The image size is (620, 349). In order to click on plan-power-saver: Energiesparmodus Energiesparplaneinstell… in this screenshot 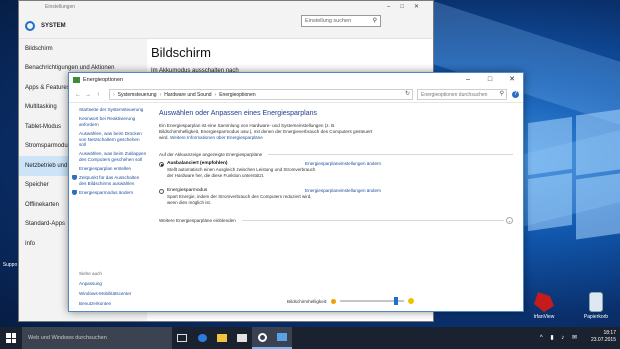, I will do `click(336, 199)`.